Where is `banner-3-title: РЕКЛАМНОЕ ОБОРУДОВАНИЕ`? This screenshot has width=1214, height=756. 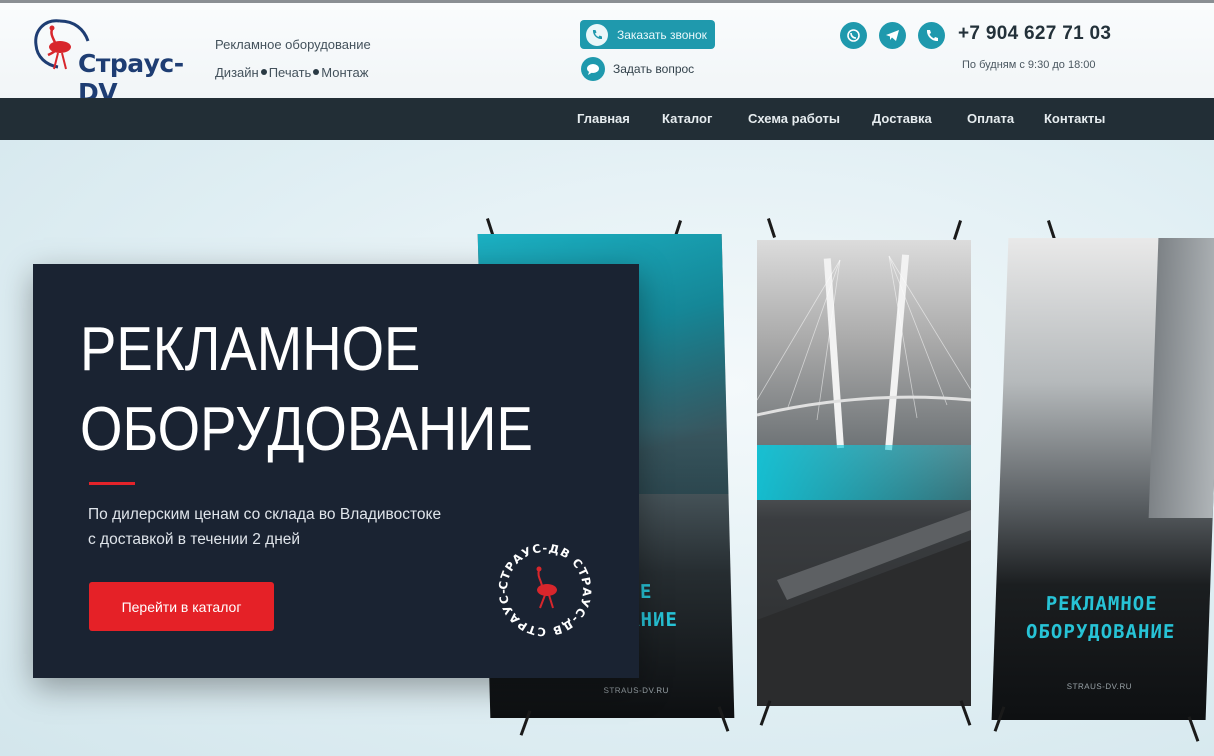
banner-3-title: РЕКЛАМНОЕ ОБОРУДОВАНИЕ is located at coordinates (1101, 618).